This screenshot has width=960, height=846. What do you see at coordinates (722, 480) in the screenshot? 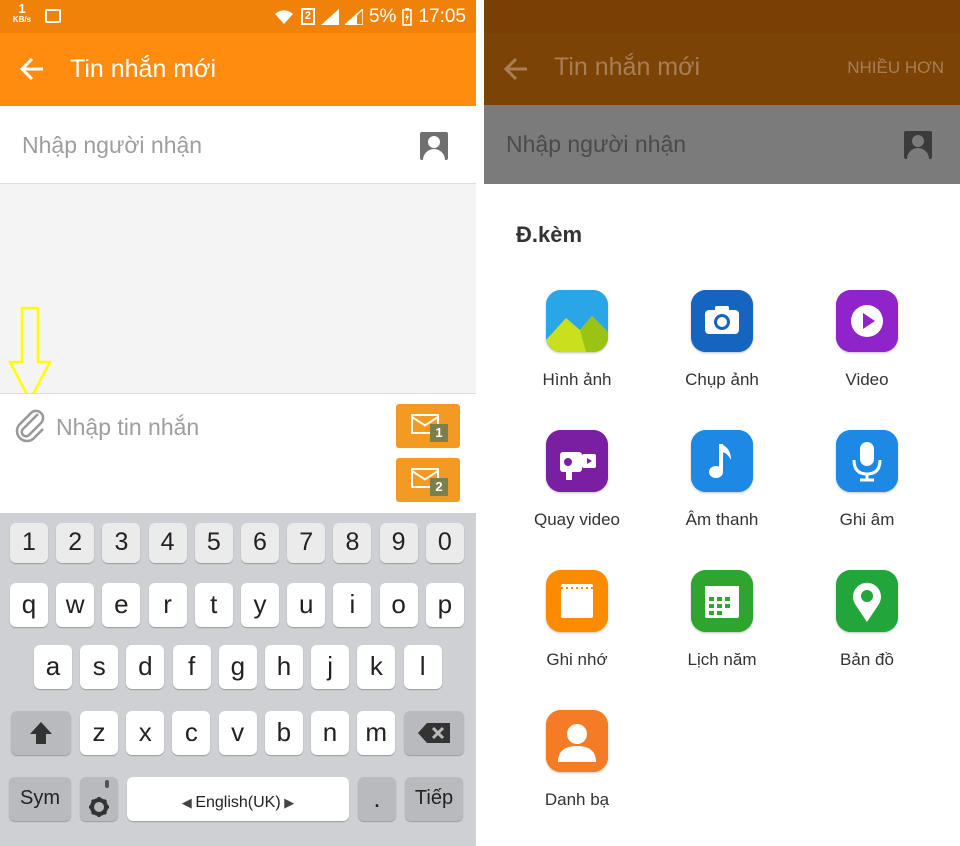
I see `attachment-option: Âm thanh` at bounding box center [722, 480].